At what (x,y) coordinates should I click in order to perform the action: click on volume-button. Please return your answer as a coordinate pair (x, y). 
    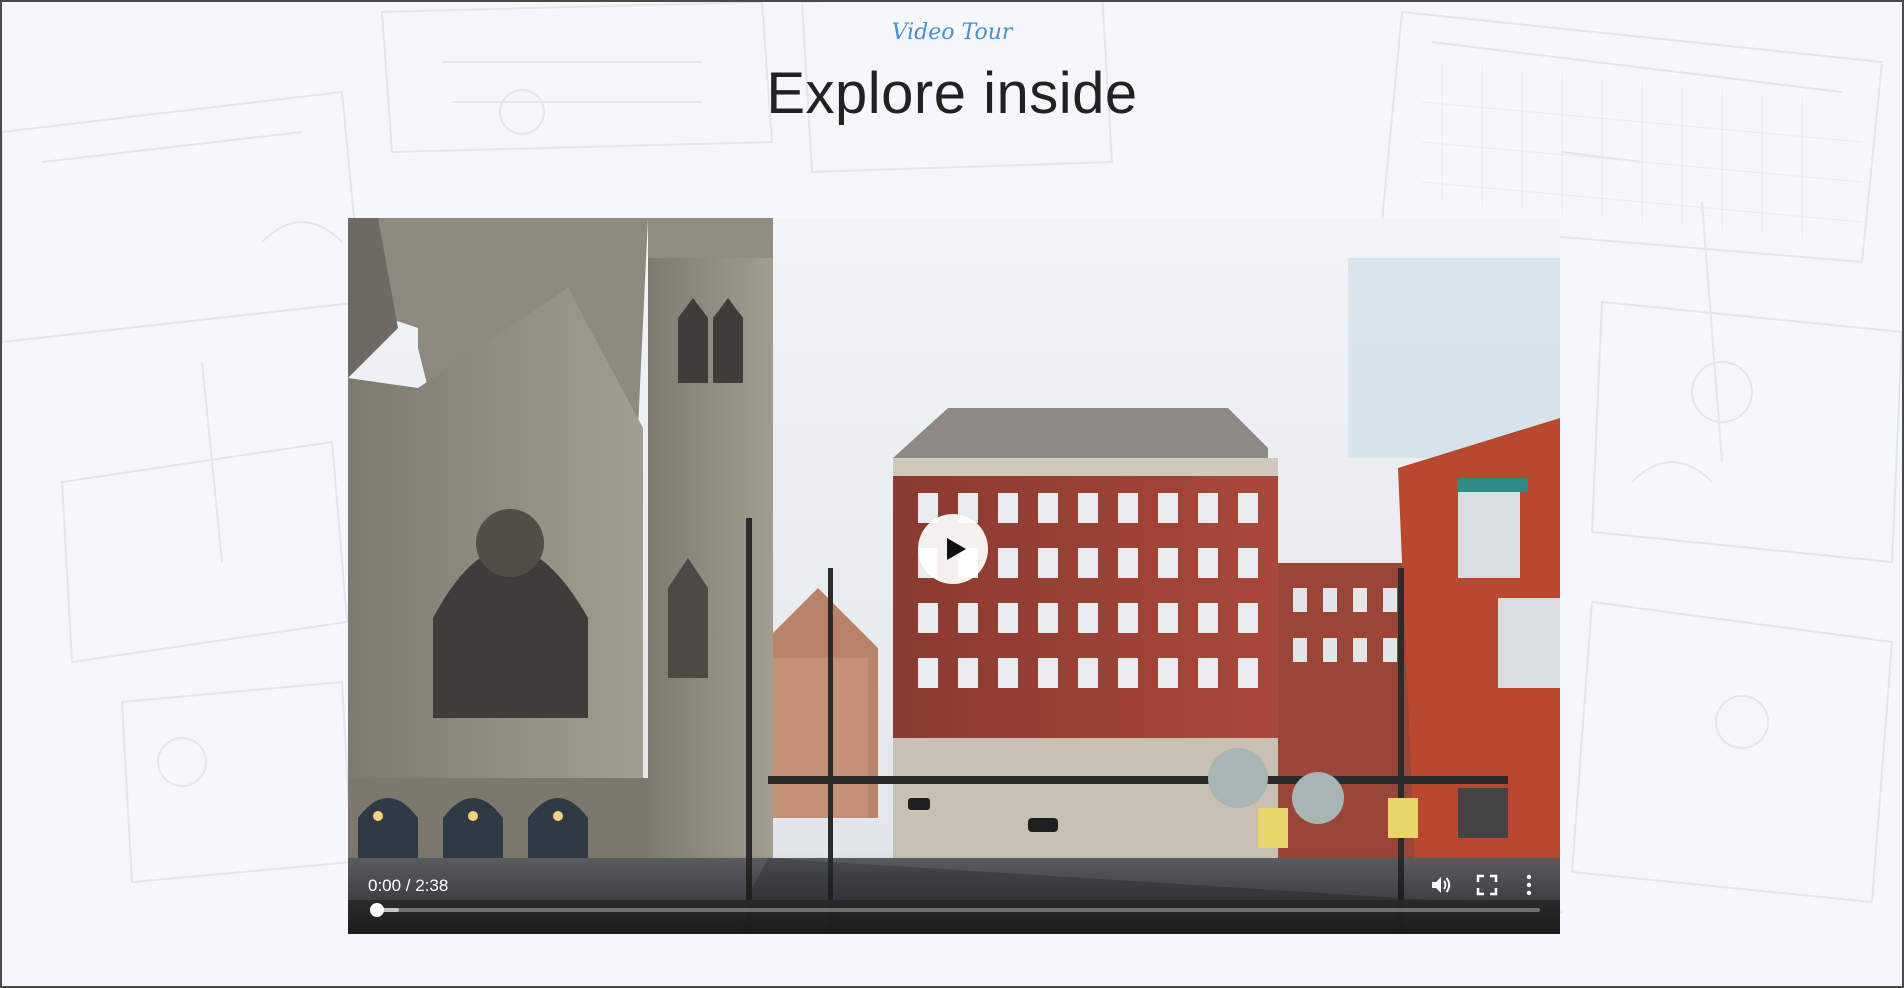
    Looking at the image, I should click on (1441, 885).